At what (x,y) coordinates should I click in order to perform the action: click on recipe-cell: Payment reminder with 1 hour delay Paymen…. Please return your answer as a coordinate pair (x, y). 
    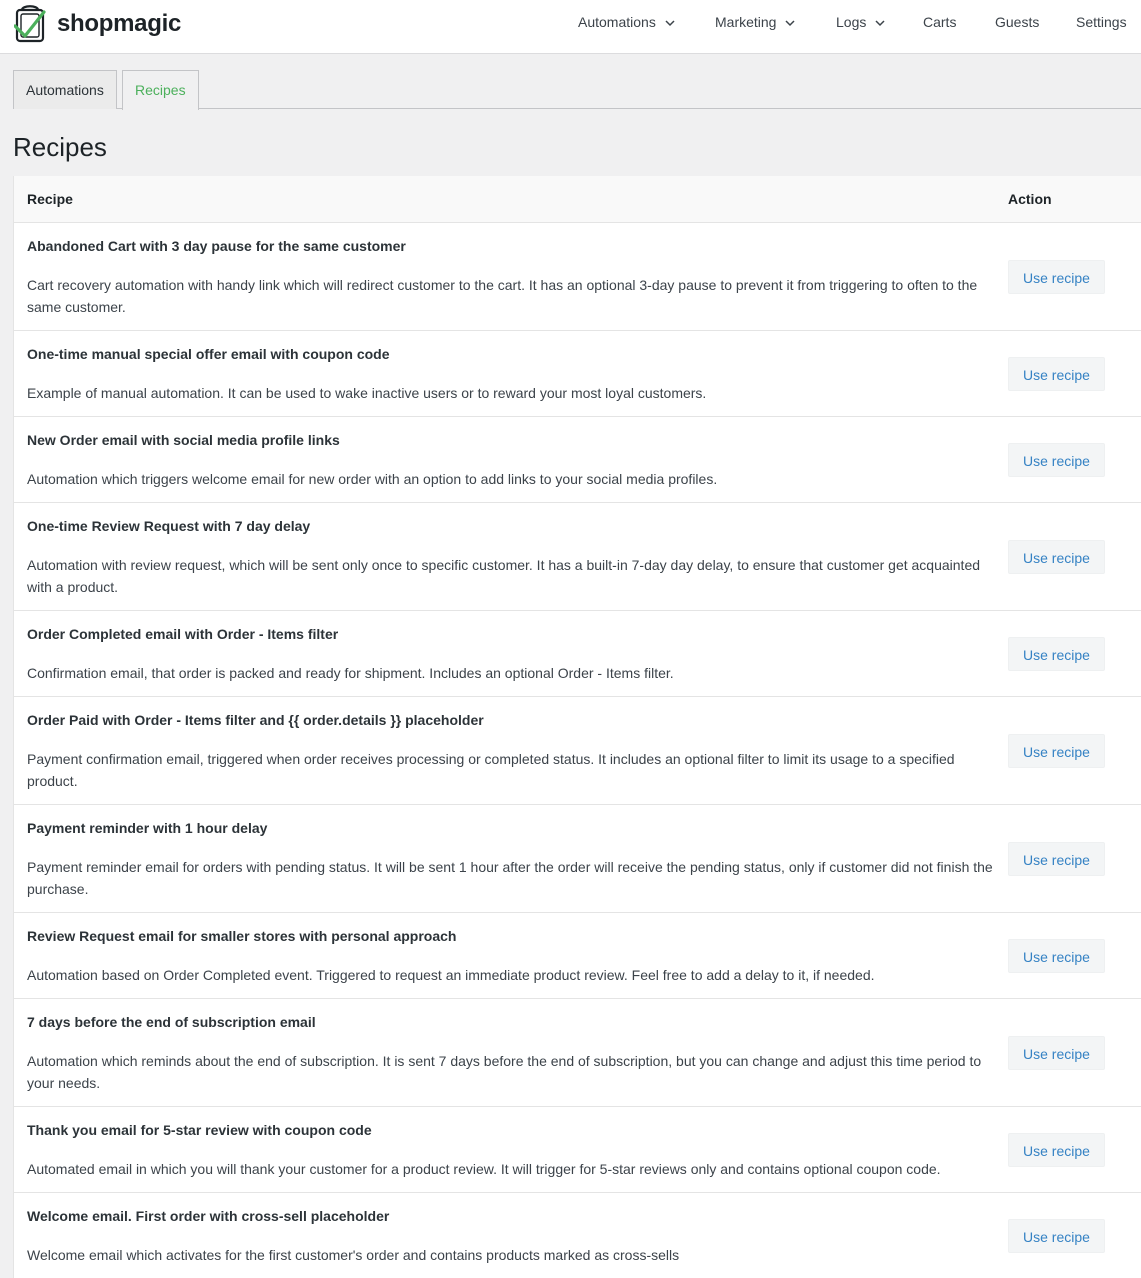
    Looking at the image, I should click on (504, 858).